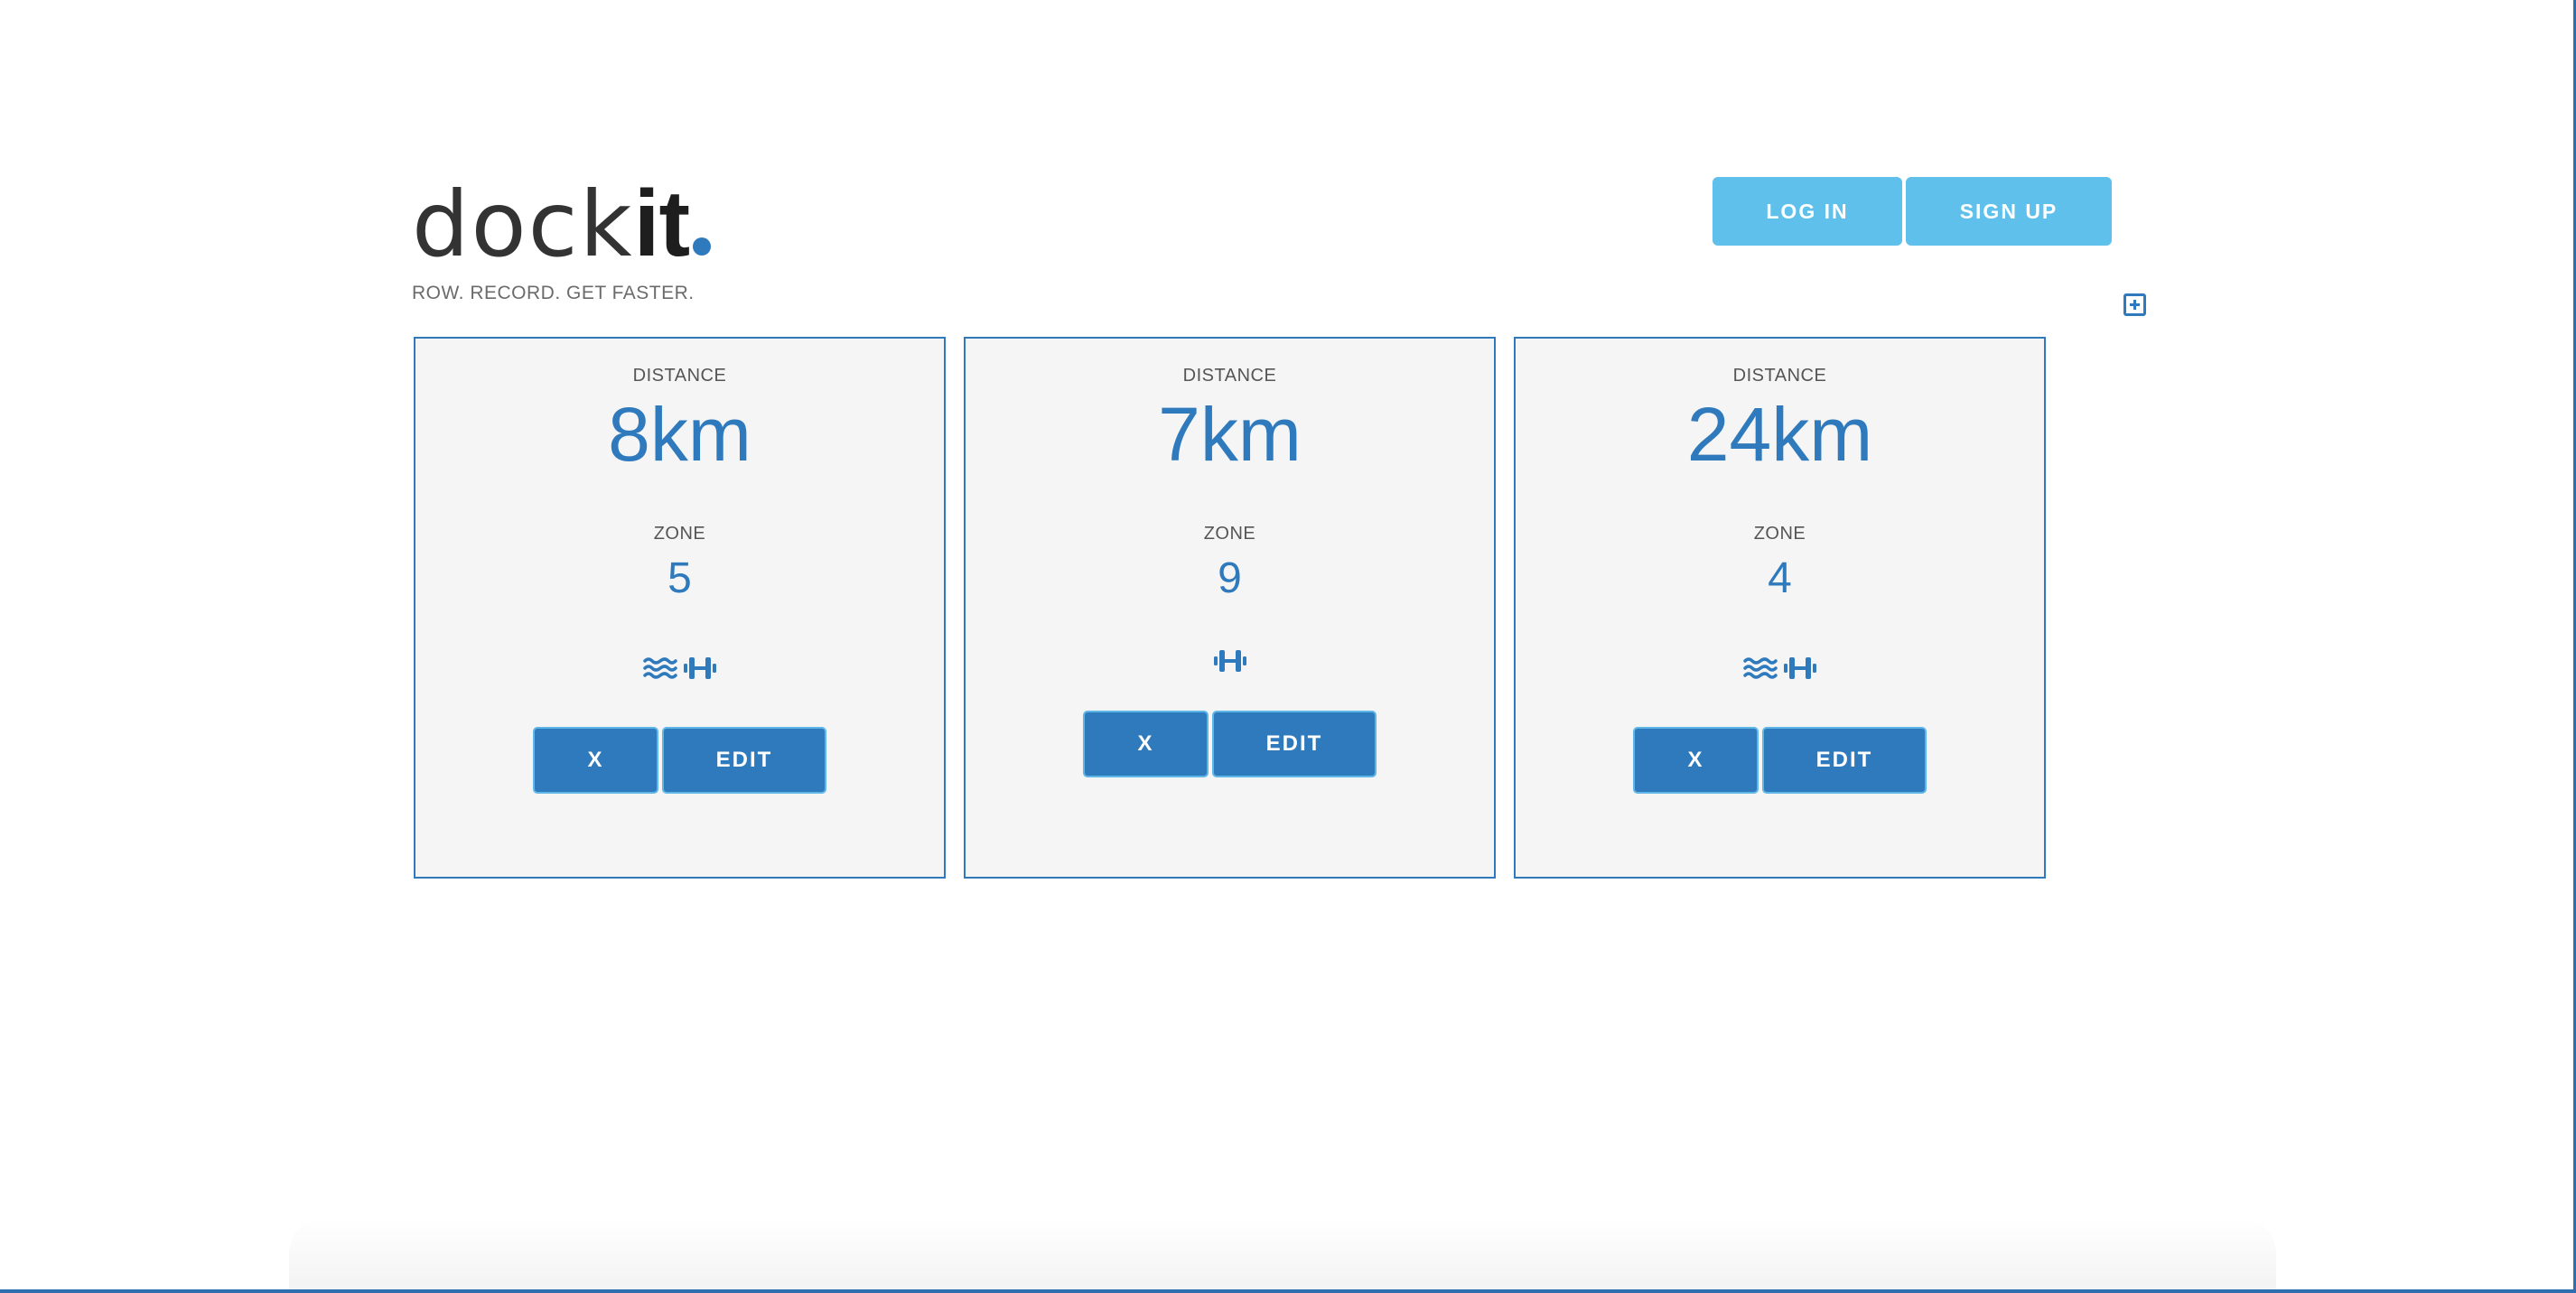  I want to click on window-edge-bottom, so click(1288, 1291).